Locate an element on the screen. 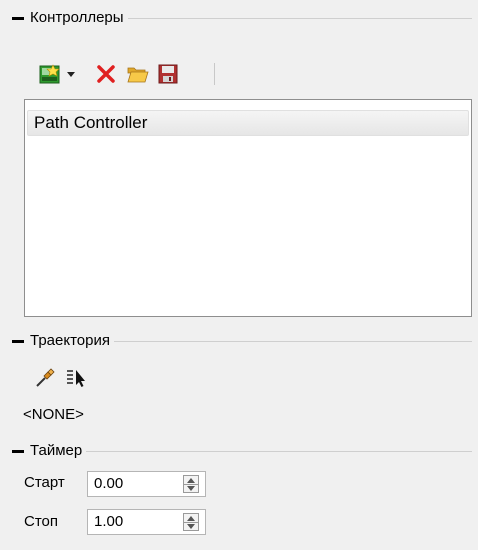  pick-path-icon is located at coordinates (45, 377).